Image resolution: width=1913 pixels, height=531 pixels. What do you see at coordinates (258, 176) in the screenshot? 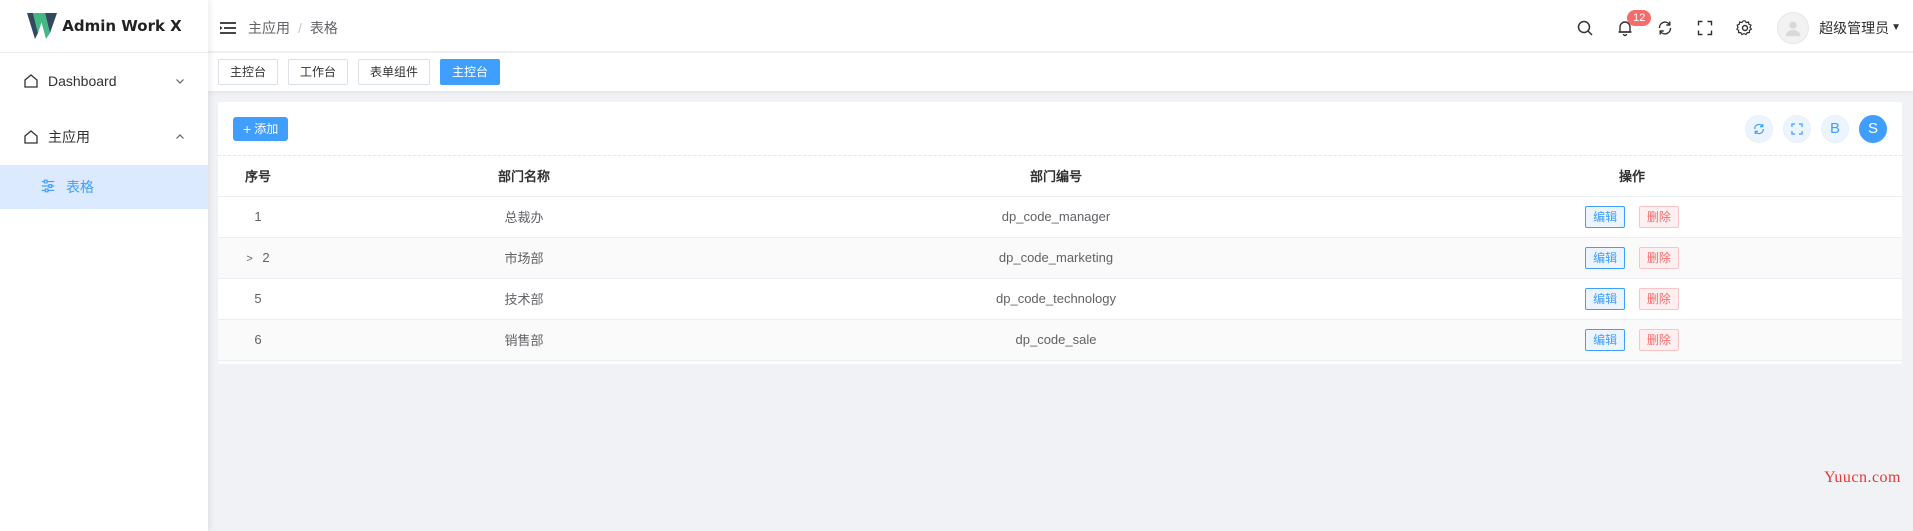
I see `column-header-index: 序号` at bounding box center [258, 176].